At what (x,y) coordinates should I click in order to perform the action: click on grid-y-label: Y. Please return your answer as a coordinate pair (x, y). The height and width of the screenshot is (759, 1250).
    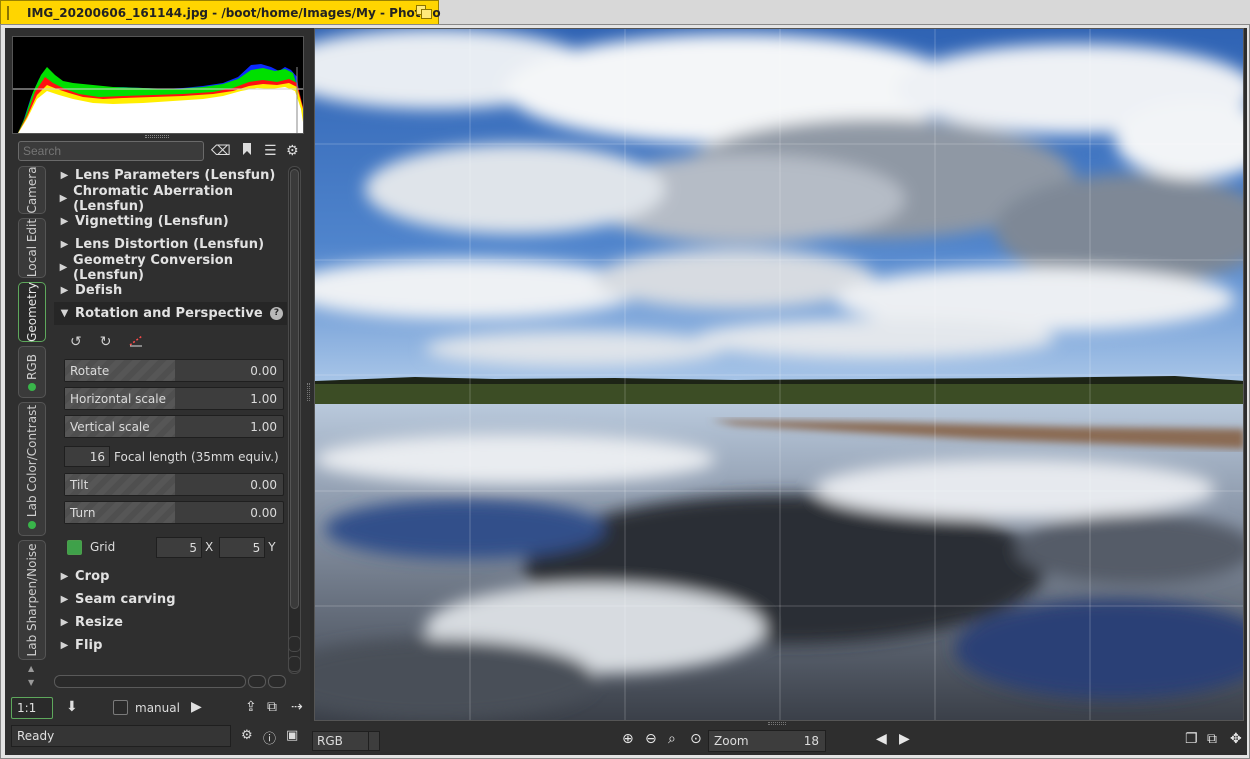
    Looking at the image, I should click on (272, 547).